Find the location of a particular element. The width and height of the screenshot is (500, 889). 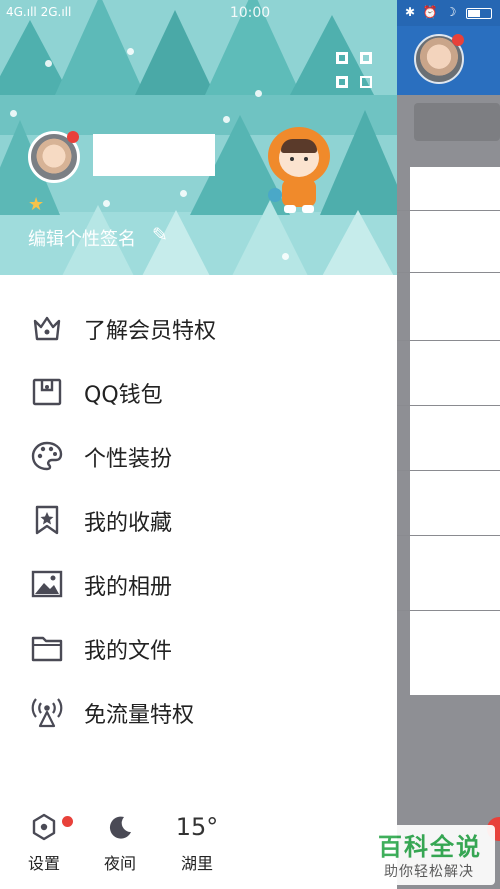

menu-label: QQ钱包 is located at coordinates (123, 395).